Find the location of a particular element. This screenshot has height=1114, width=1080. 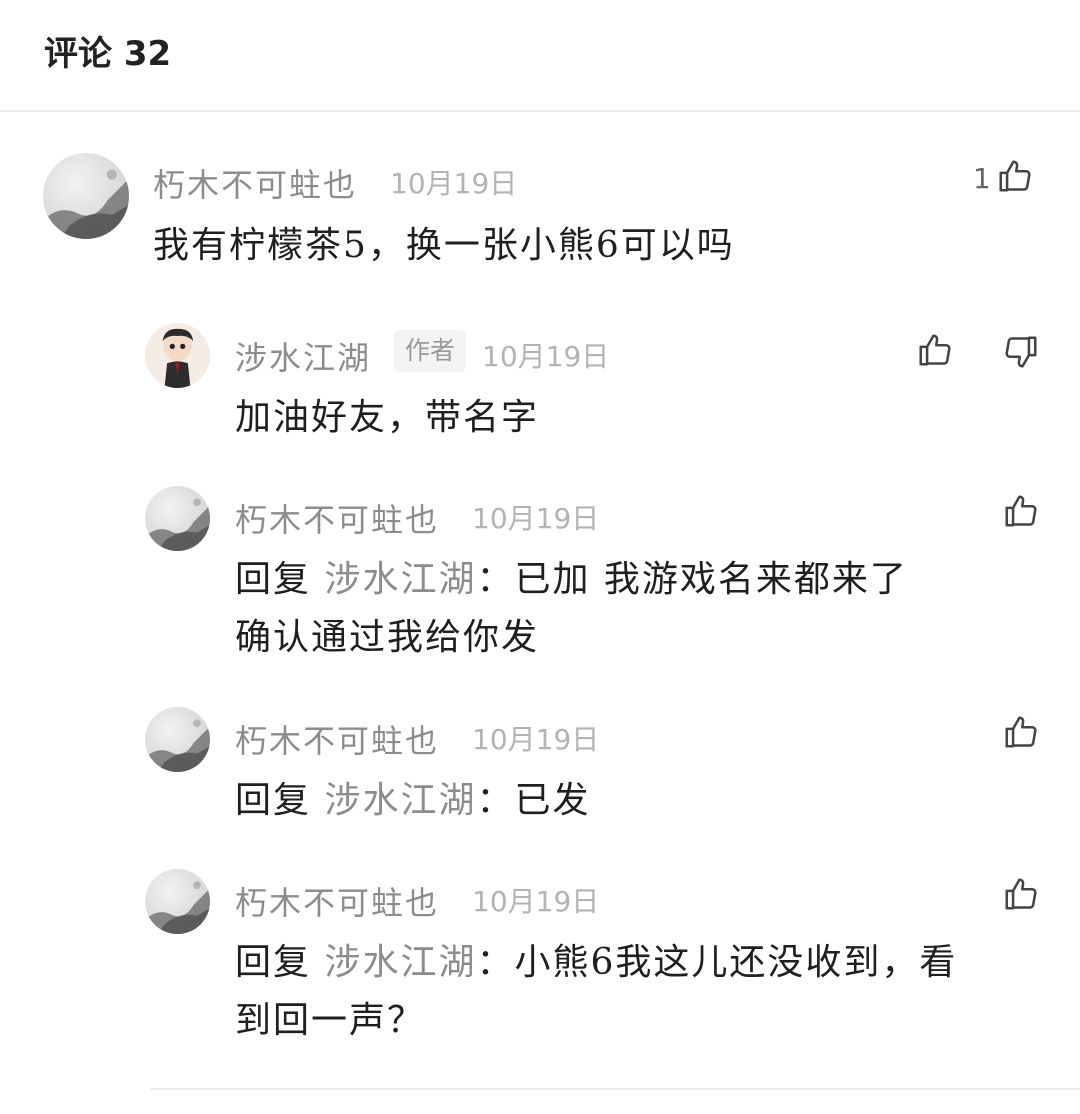

divider is located at coordinates (615, 1089).